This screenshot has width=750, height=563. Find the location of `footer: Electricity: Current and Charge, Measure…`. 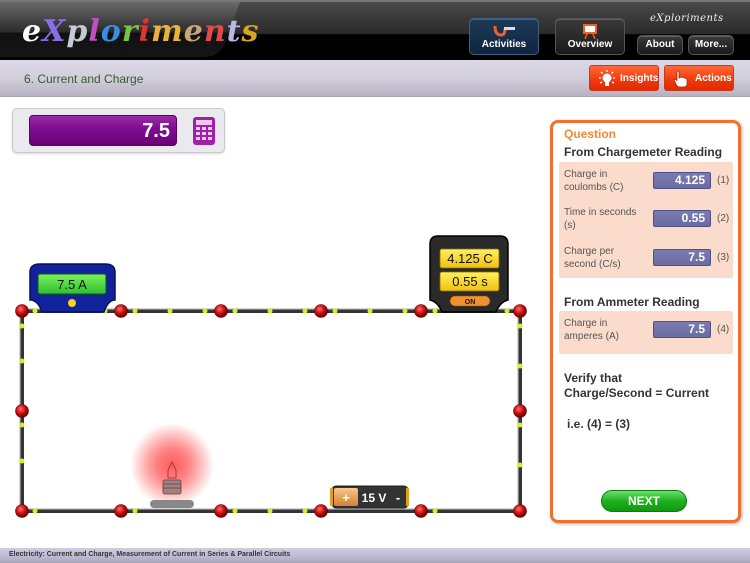

footer: Electricity: Current and Charge, Measure… is located at coordinates (375, 555).